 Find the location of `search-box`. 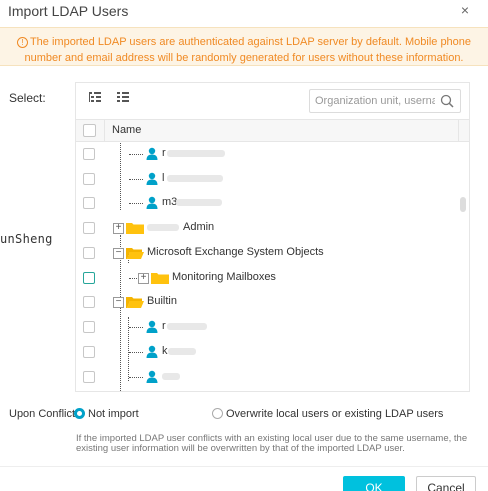

search-box is located at coordinates (385, 101).